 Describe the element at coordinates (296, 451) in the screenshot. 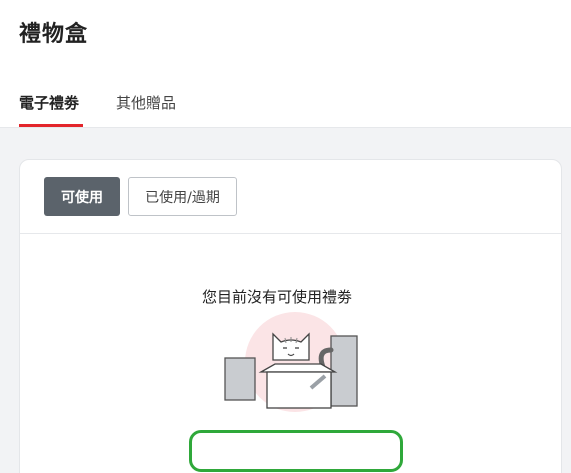

I see `empty-message-highlight` at that location.